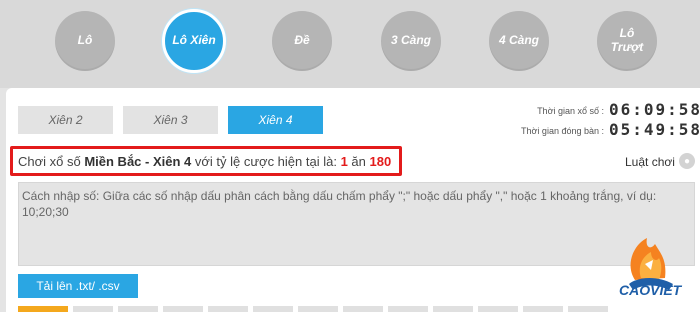 This screenshot has height=312, width=700. Describe the element at coordinates (654, 129) in the screenshot. I see `close-time-value: 05:49:58` at that location.